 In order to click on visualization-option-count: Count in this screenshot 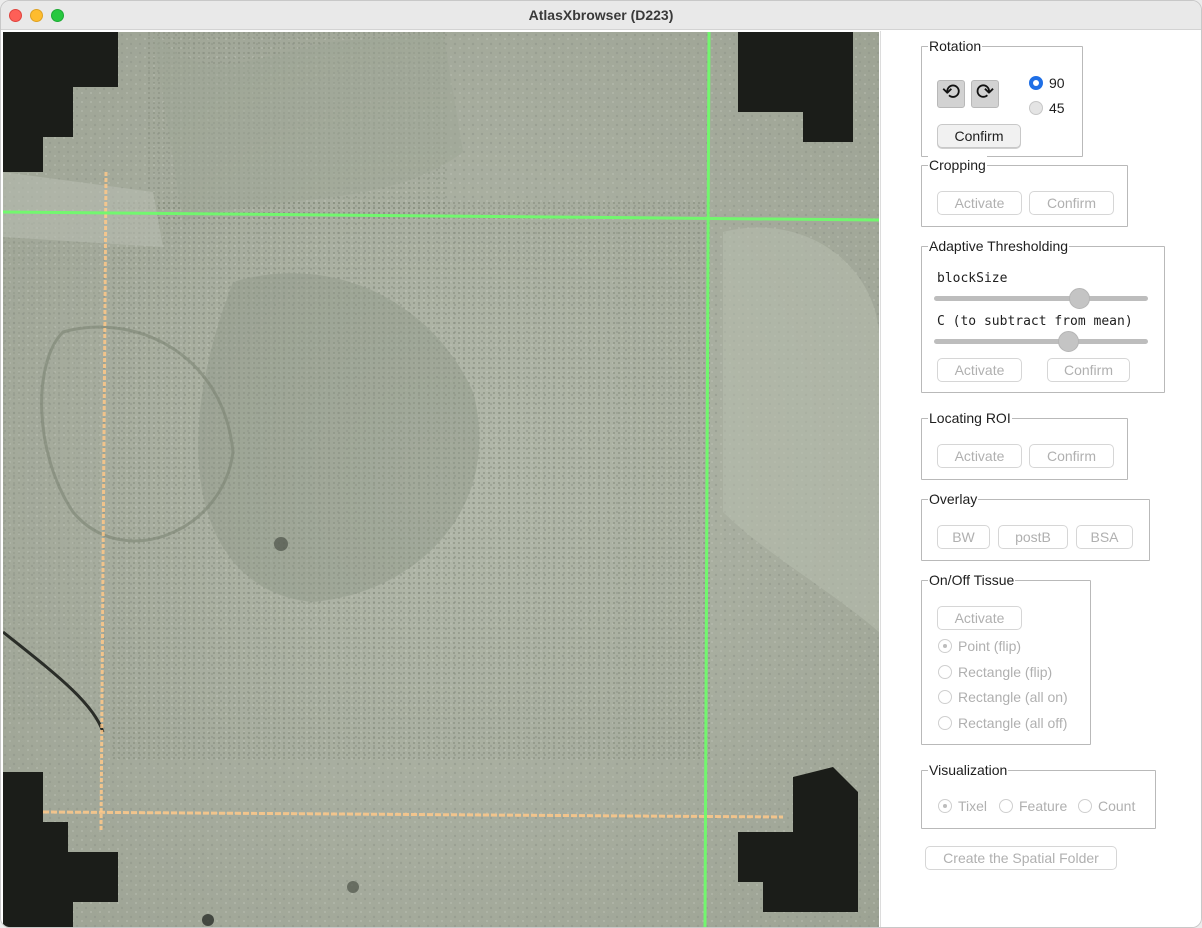, I will do `click(1106, 806)`.